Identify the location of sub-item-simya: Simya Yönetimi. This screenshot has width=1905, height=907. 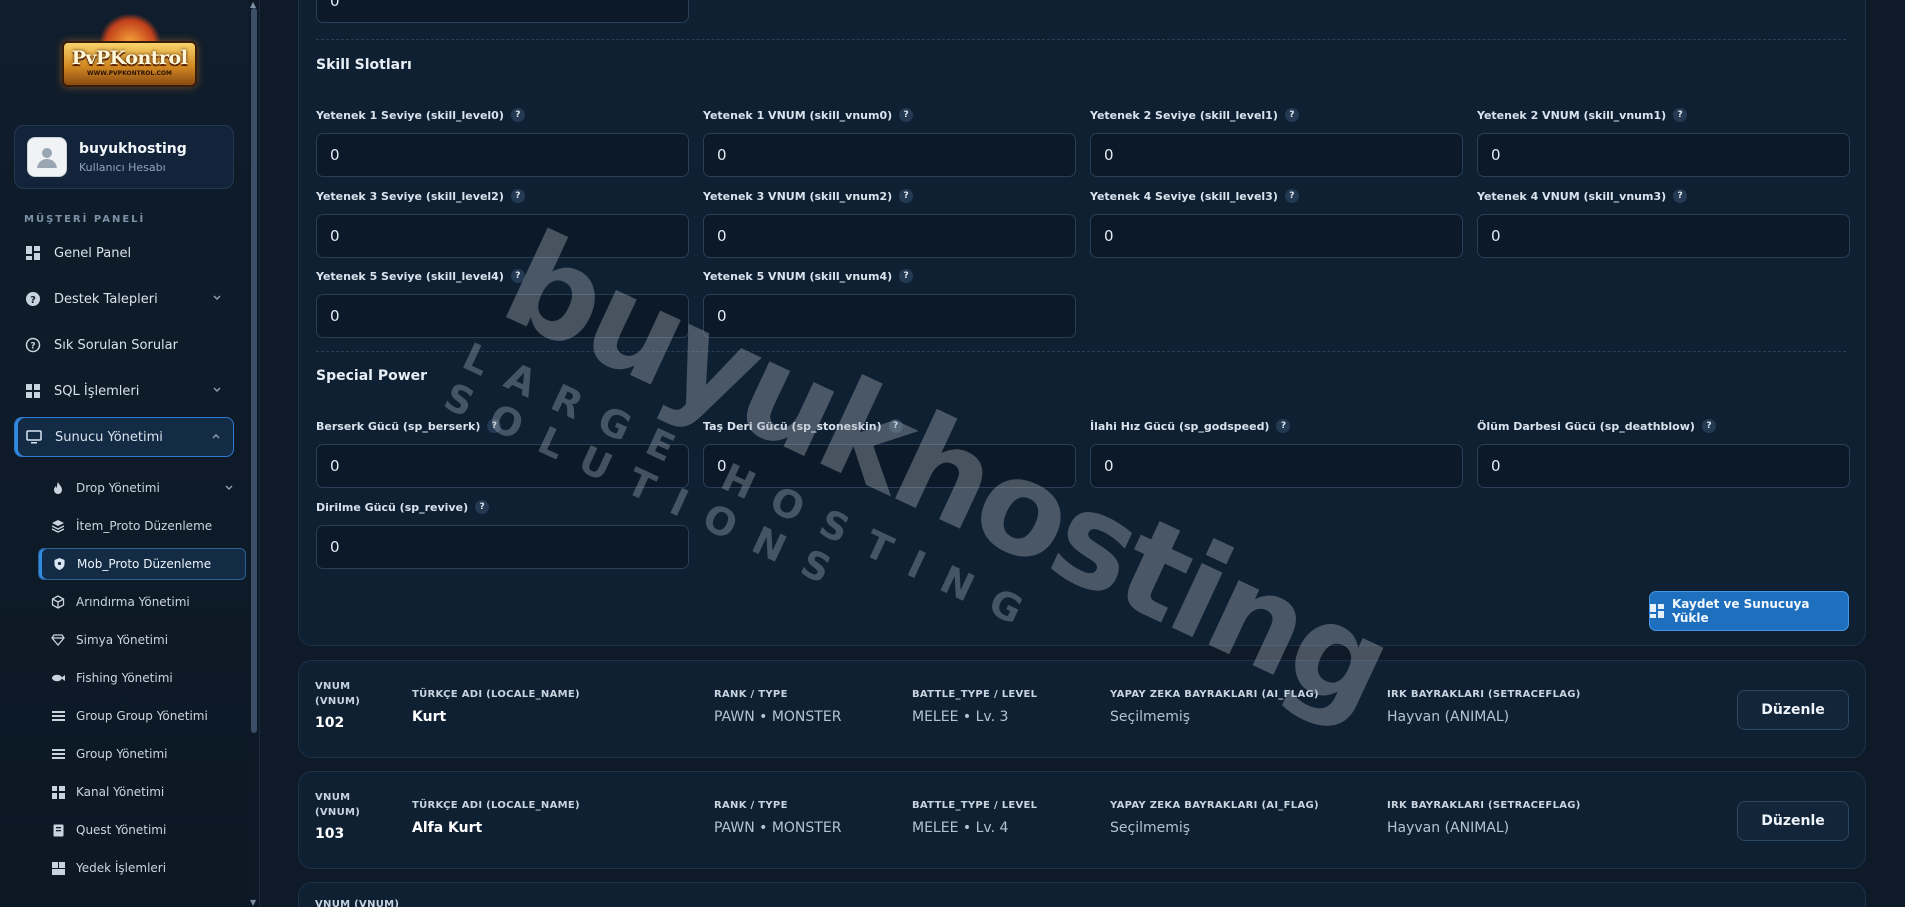
(142, 640).